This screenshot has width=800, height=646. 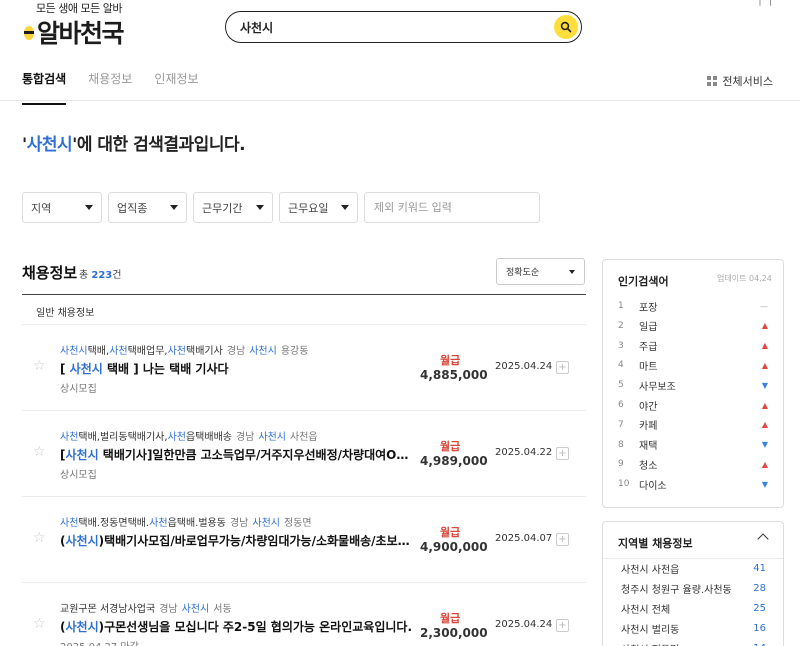 I want to click on job-date: 2025.04.07, so click(x=524, y=538).